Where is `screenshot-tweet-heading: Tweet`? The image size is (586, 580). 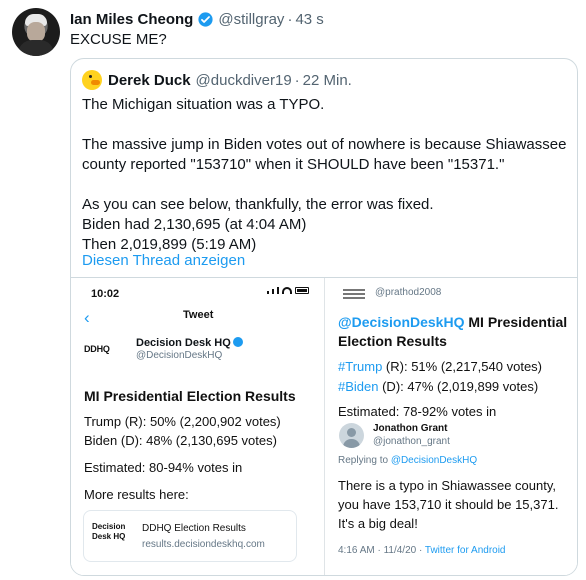
screenshot-tweet-heading: Tweet is located at coordinates (198, 315).